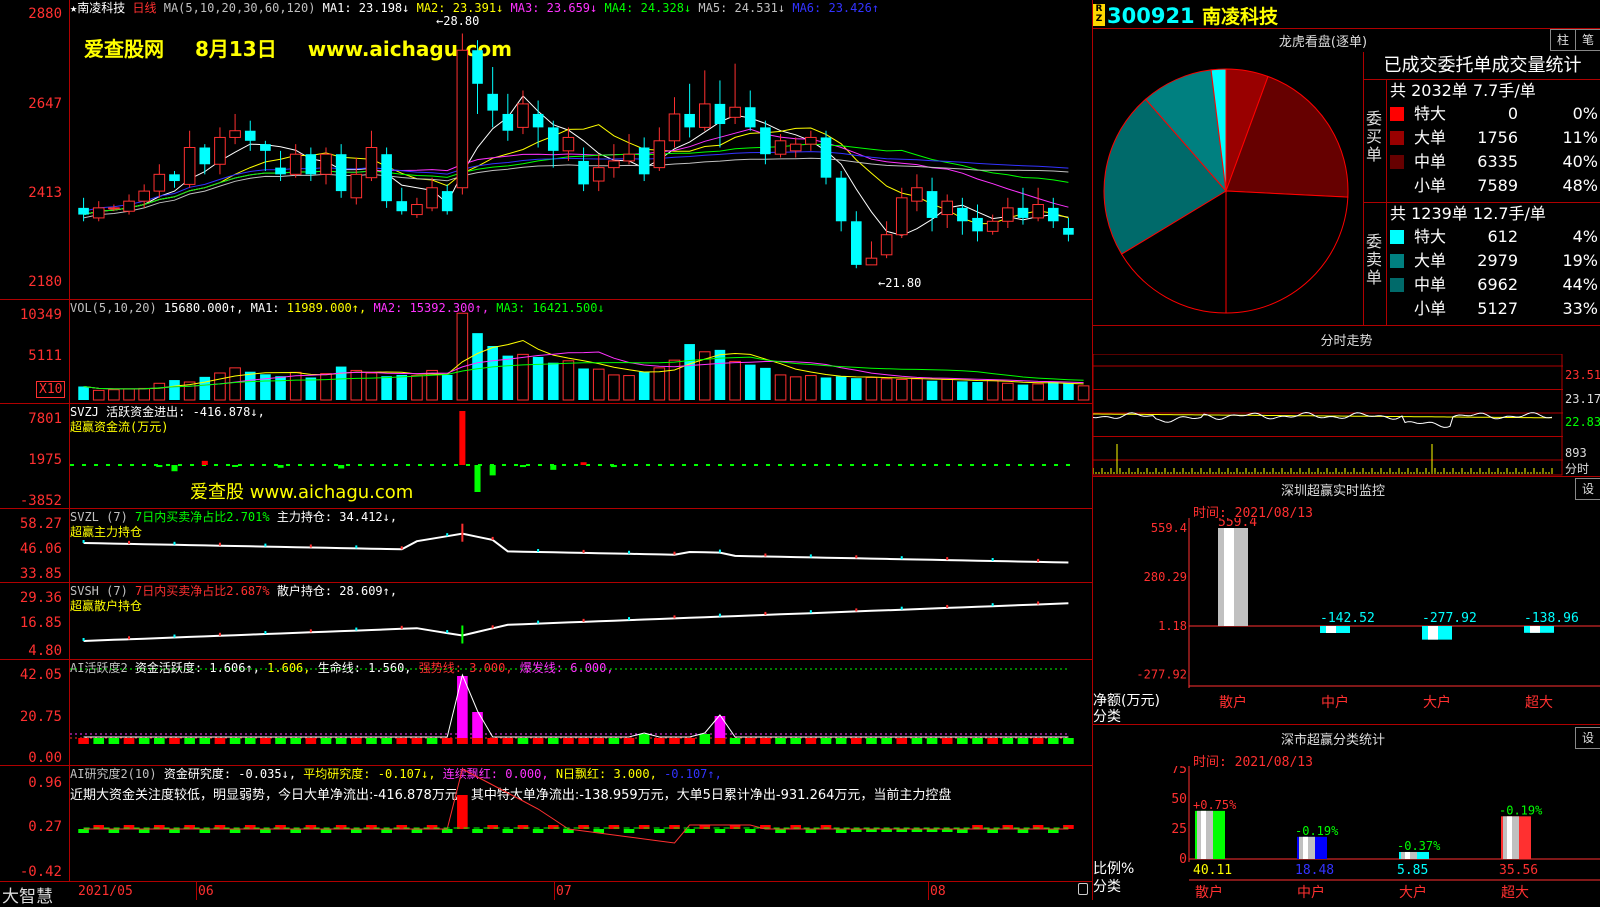  I want to click on intraday-chart, so click(1328, 415).